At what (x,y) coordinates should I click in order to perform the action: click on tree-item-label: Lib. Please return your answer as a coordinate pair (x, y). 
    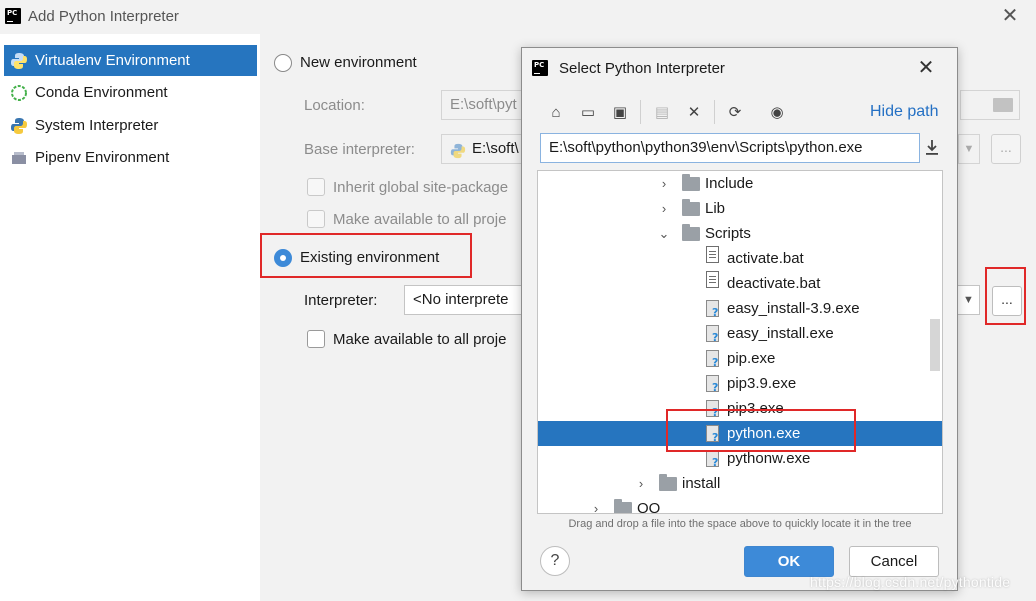
    Looking at the image, I should click on (715, 208).